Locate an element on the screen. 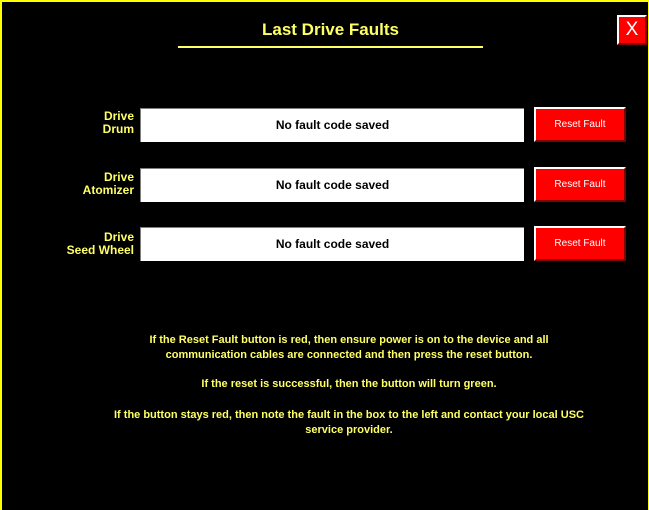 The width and height of the screenshot is (649, 510). label-drive-seed-wheel: Drive Seed Wheel is located at coordinates (87, 244).